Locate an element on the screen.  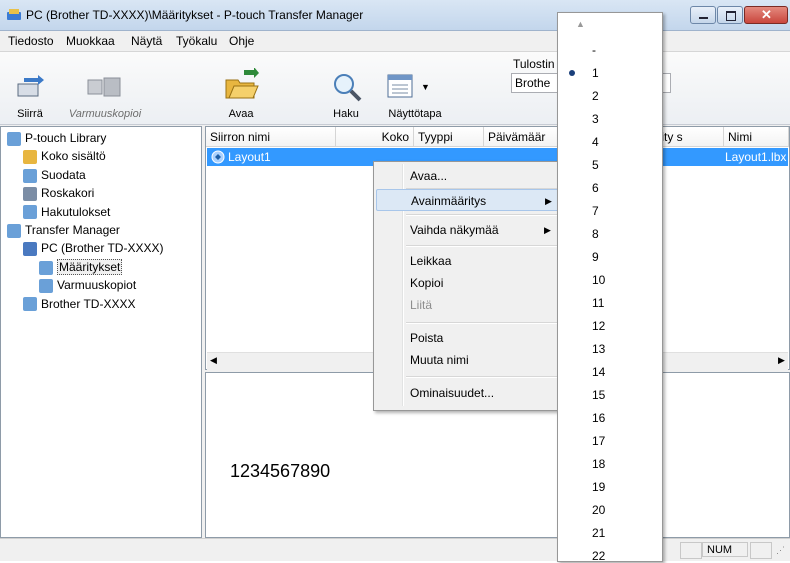
folder-icon is located at coordinates (30, 157).